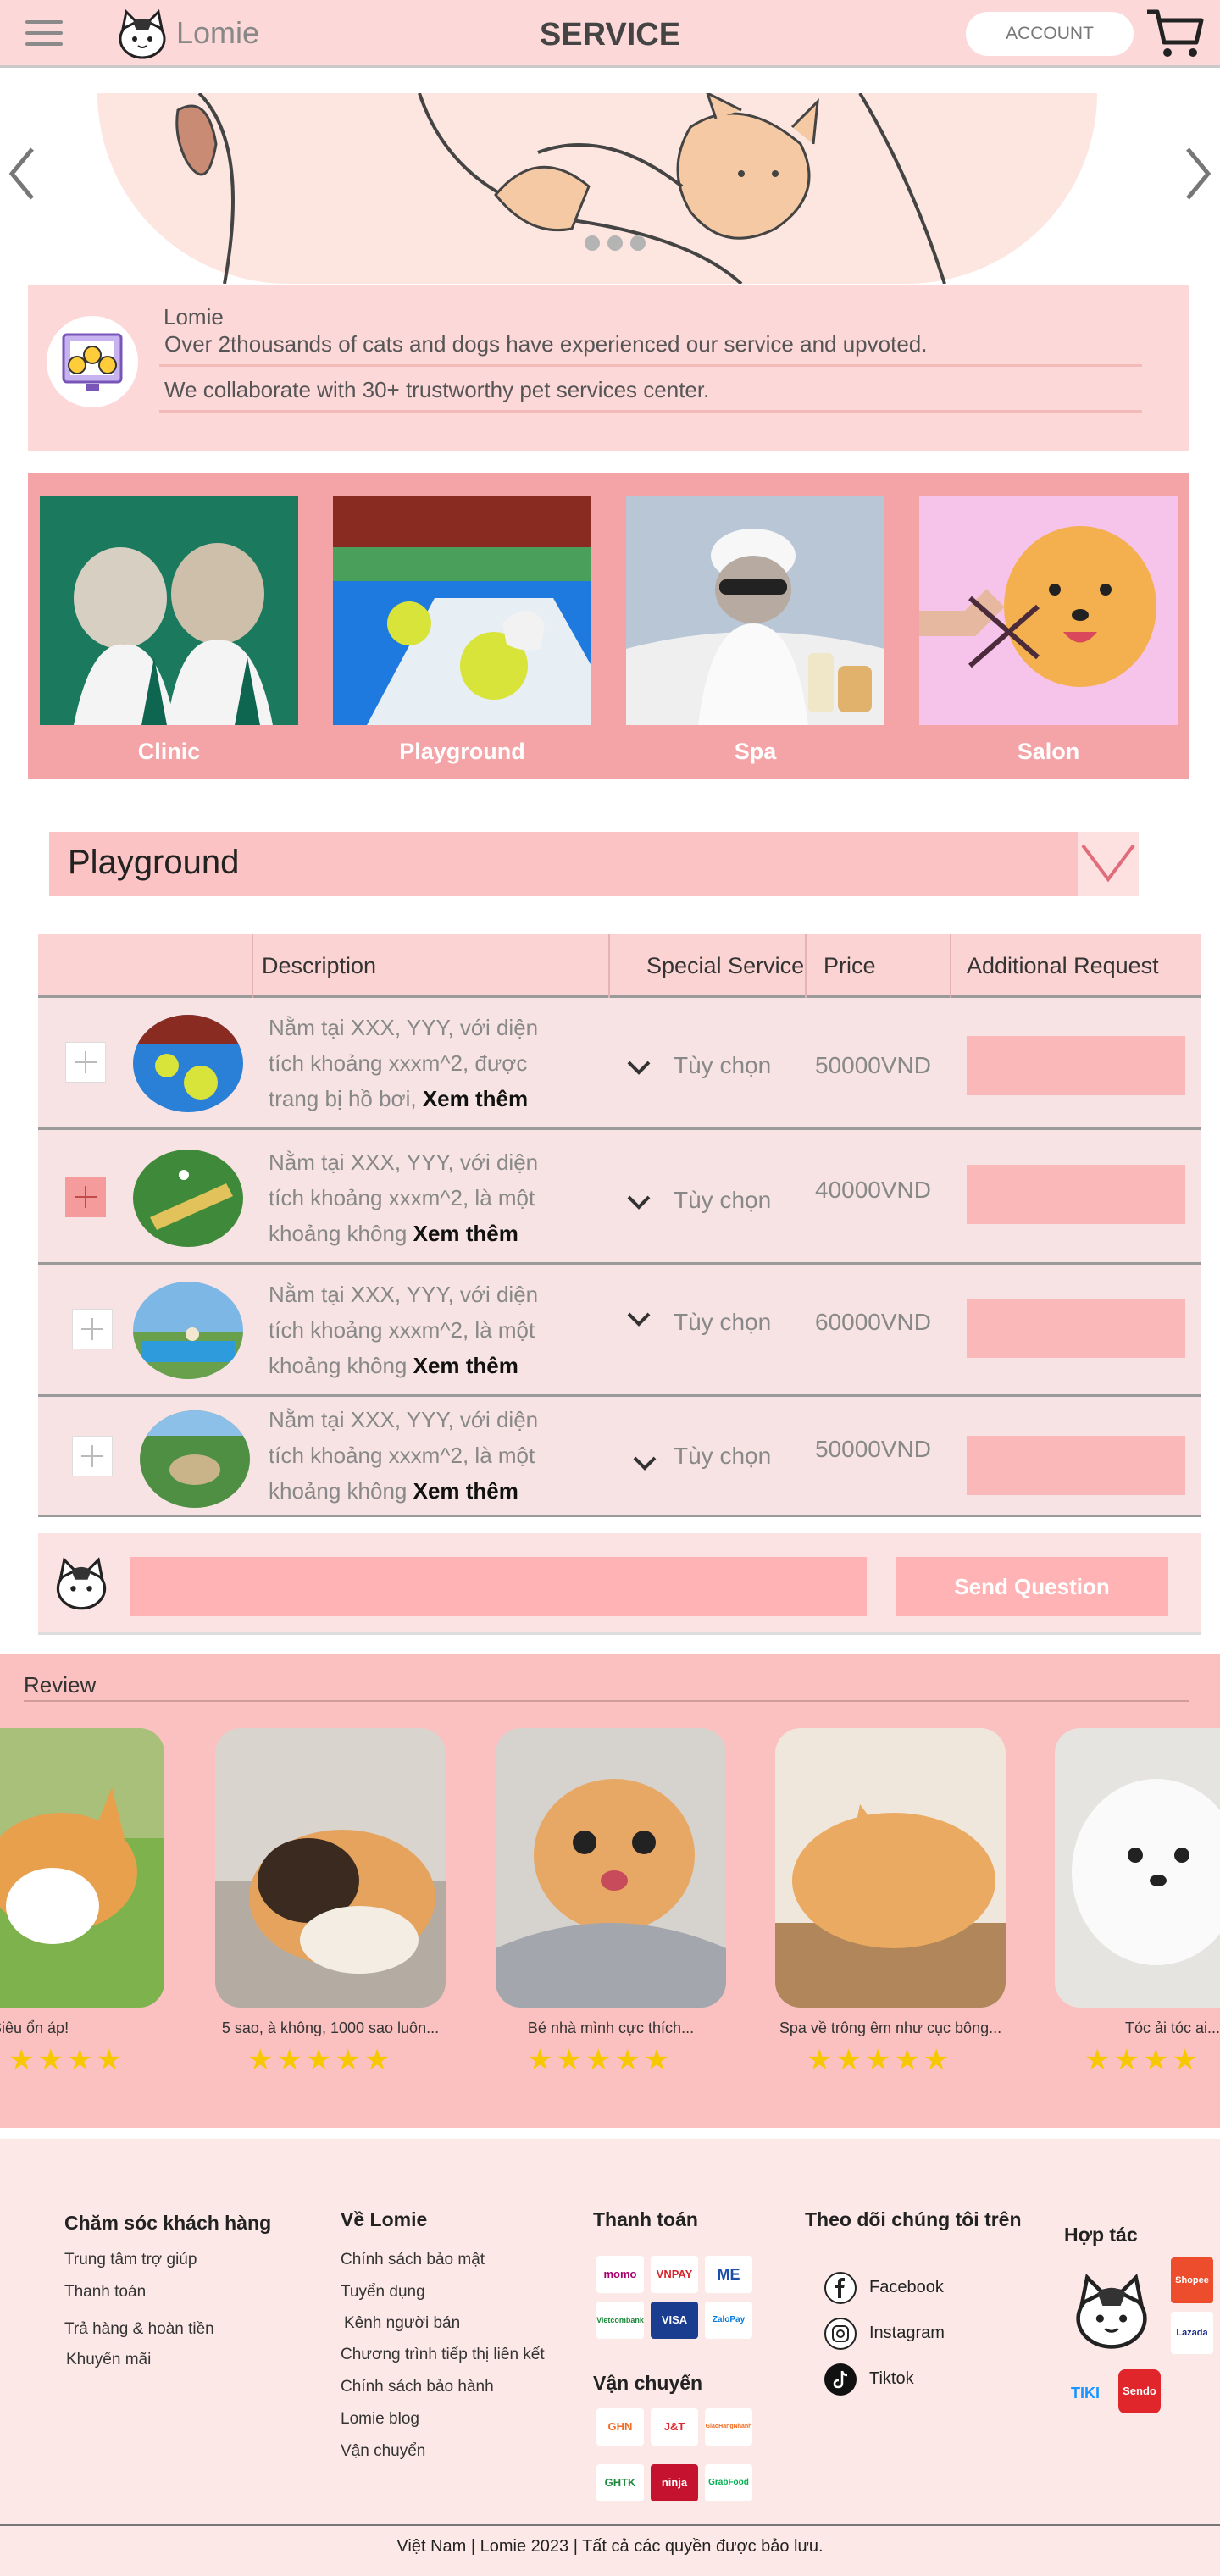  Describe the element at coordinates (1032, 1586) in the screenshot. I see `send-question-button: Send Question` at that location.